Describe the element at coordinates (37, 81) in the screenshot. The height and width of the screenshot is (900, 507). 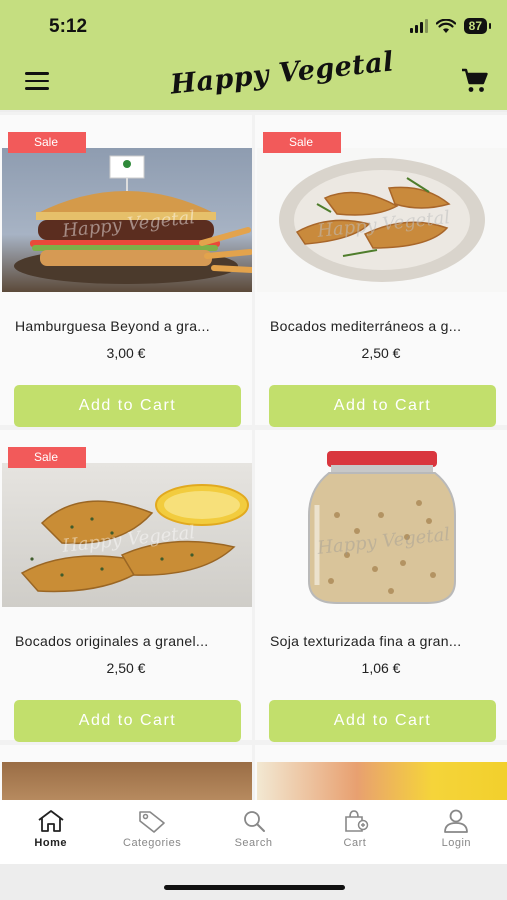
I see `menu-icon` at that location.